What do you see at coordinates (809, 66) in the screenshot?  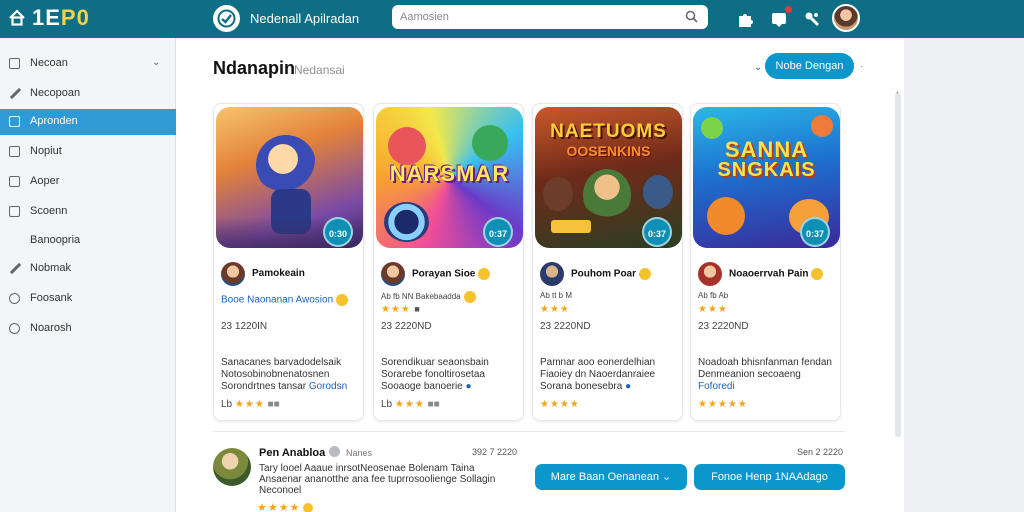 I see `primary-action-button: Nobe Dengan` at bounding box center [809, 66].